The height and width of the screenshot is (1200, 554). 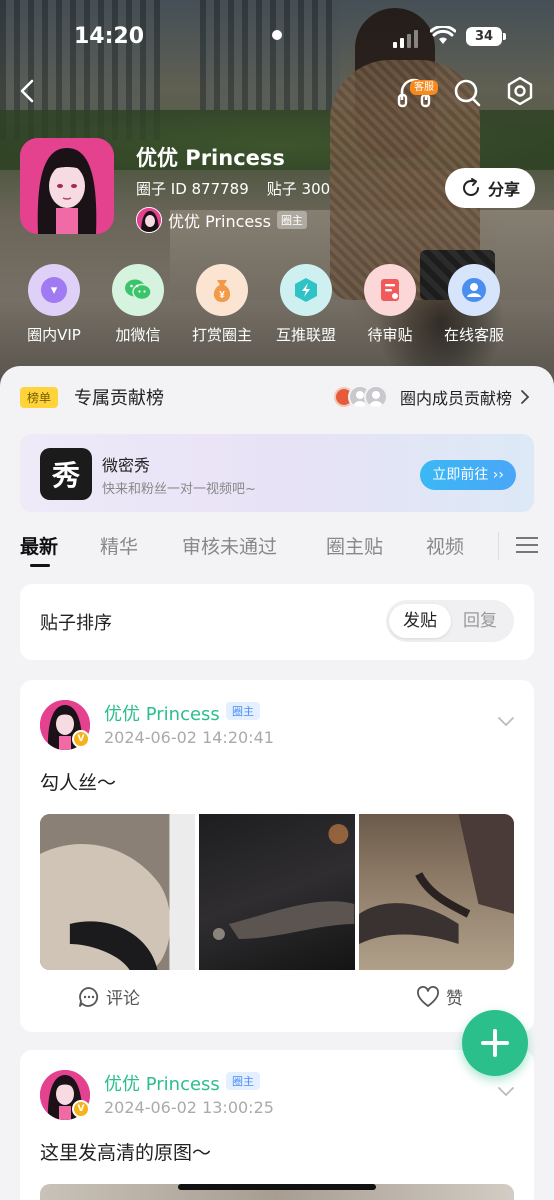 What do you see at coordinates (474, 290) in the screenshot?
I see `support-icon` at bounding box center [474, 290].